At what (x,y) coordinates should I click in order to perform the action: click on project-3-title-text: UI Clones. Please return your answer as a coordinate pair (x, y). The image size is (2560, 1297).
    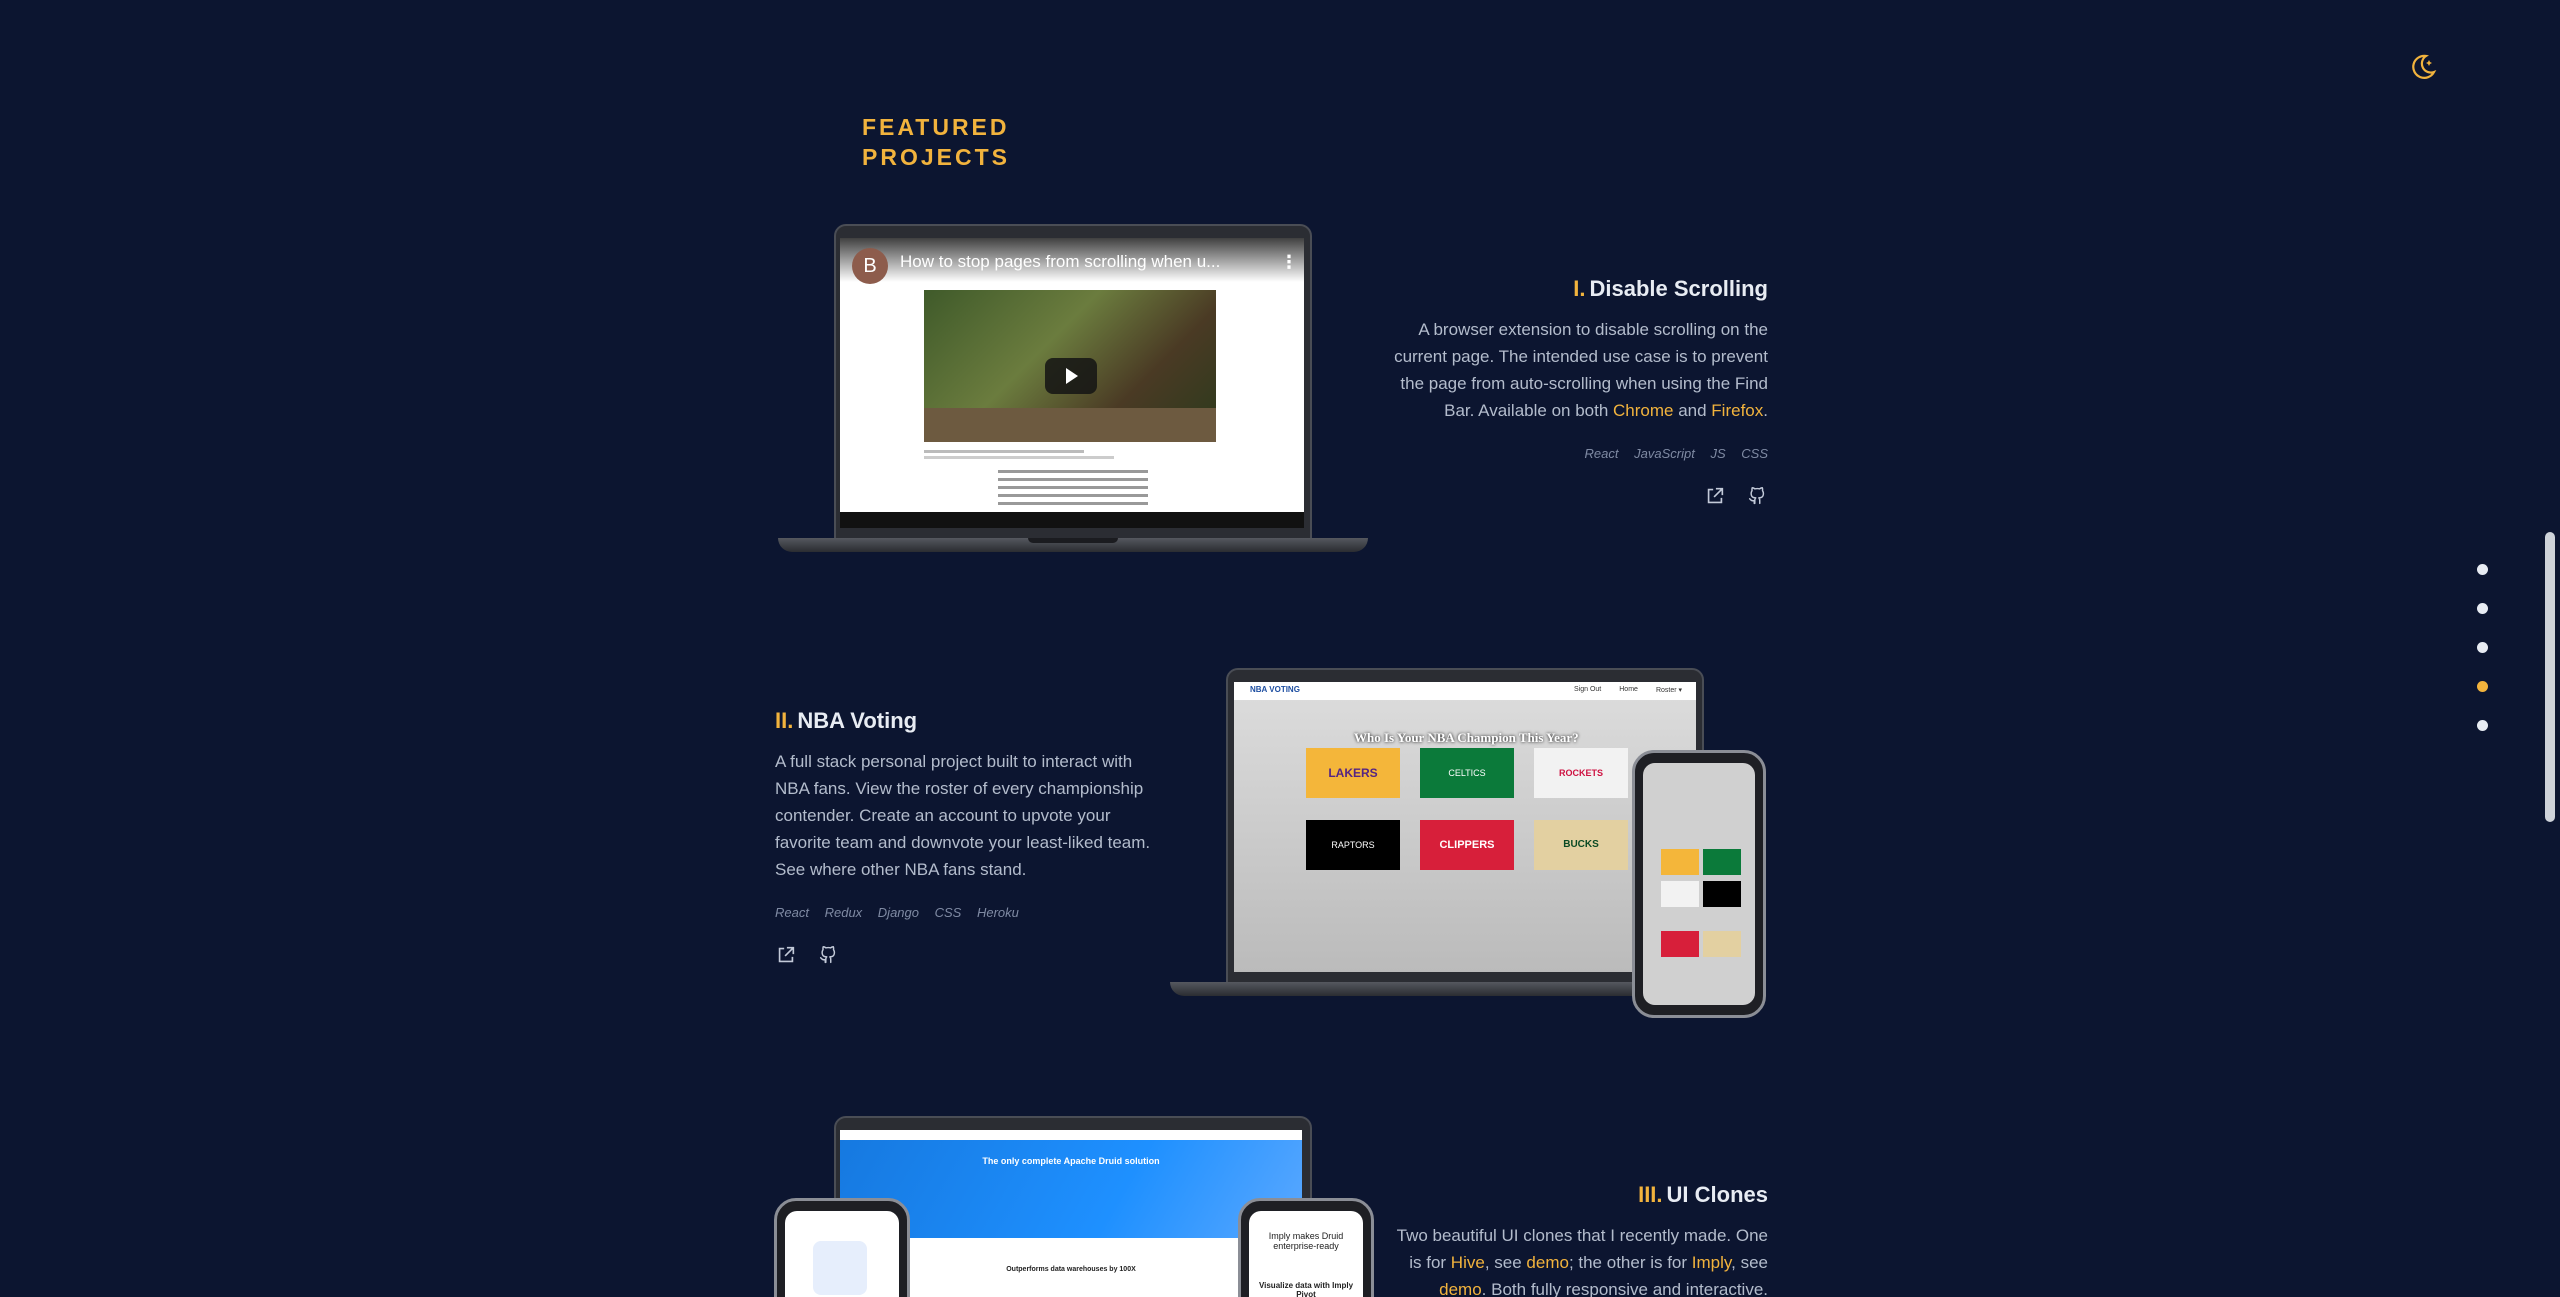
    Looking at the image, I should click on (1717, 1194).